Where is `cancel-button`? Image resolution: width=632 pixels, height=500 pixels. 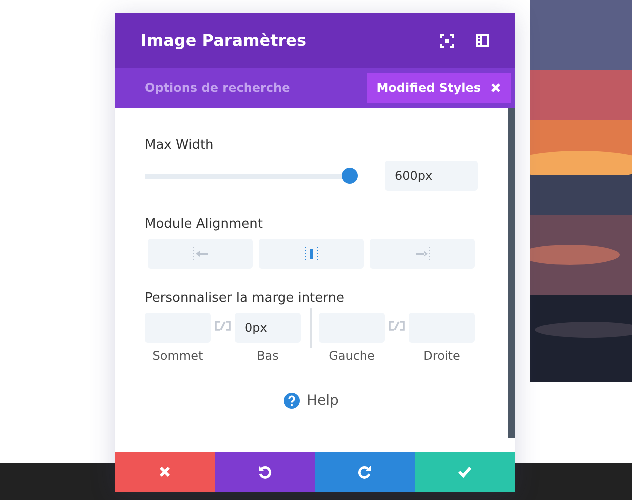 cancel-button is located at coordinates (165, 472).